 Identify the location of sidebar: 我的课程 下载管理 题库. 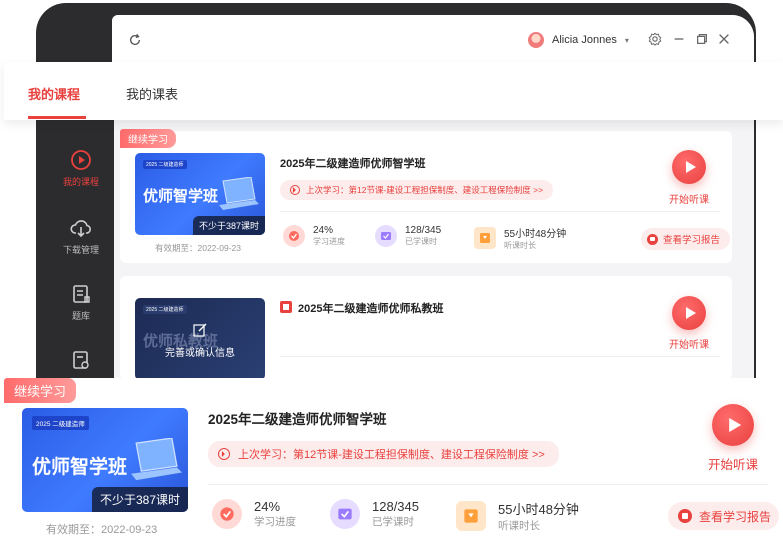
(81, 249).